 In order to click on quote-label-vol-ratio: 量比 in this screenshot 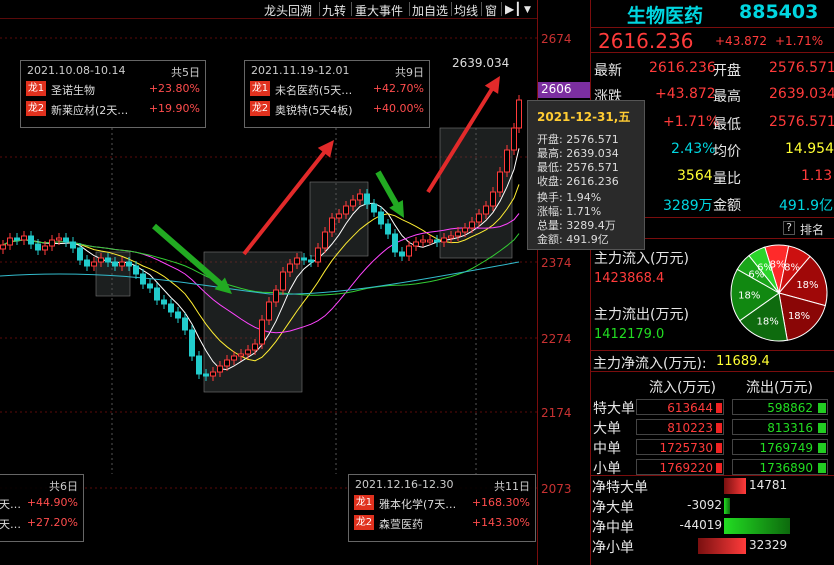, I will do `click(727, 179)`.